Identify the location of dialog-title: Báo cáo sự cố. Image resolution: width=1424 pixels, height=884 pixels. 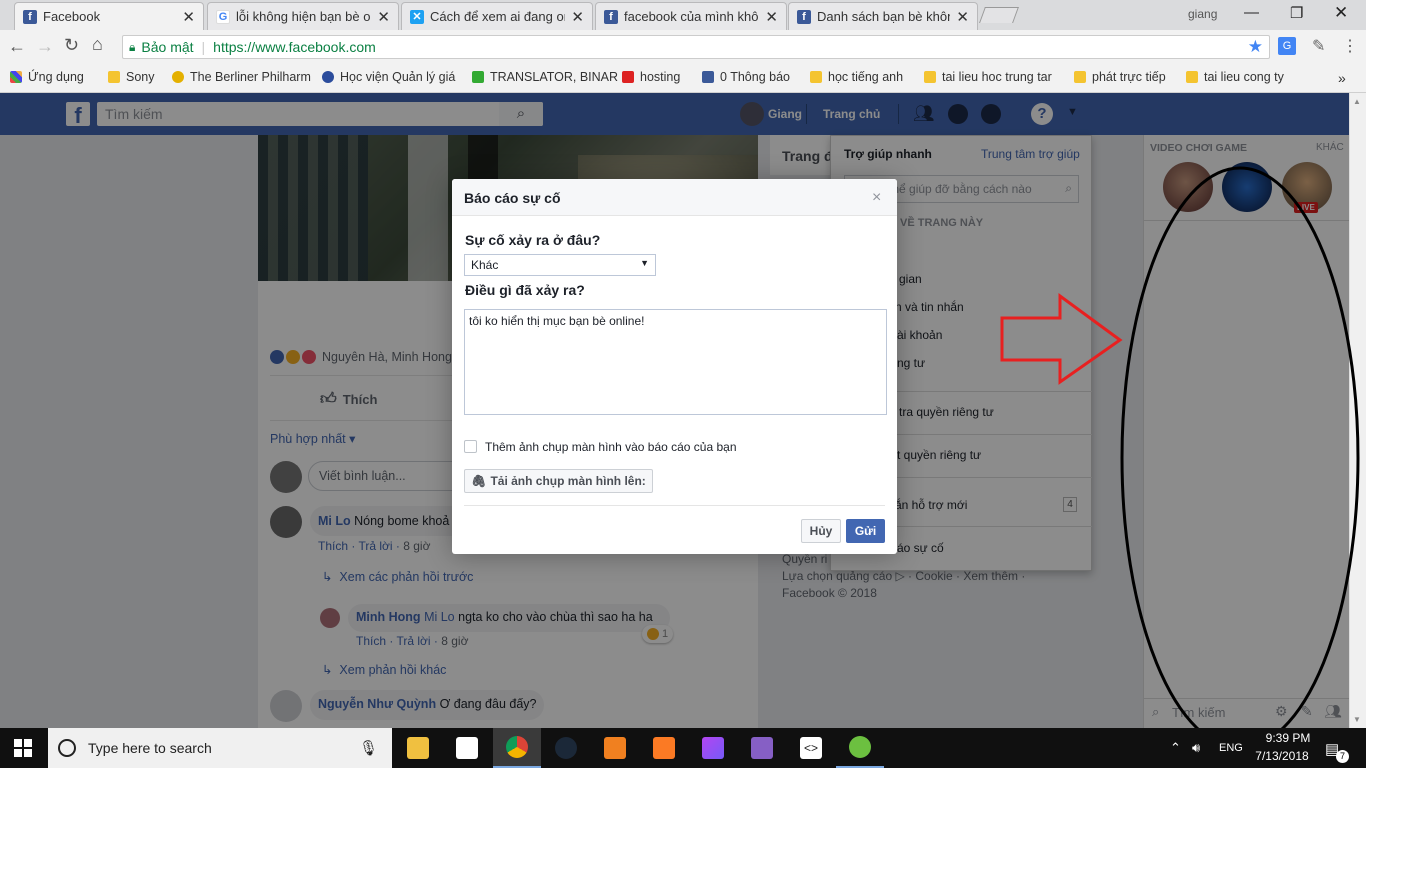
(512, 198).